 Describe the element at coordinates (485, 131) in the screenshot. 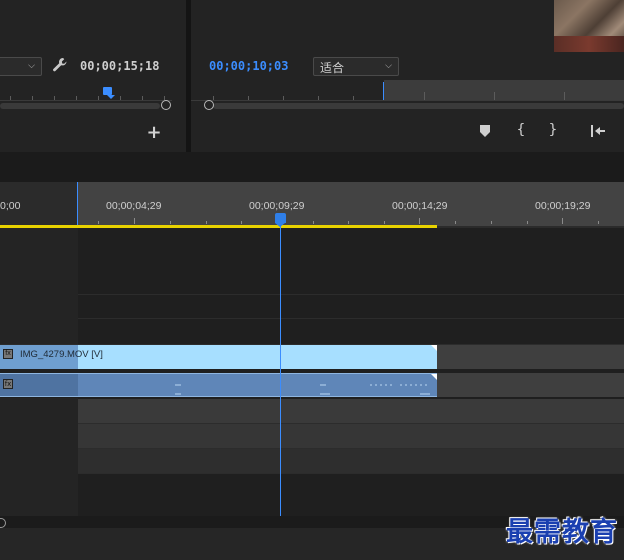

I see `marker-icon` at that location.